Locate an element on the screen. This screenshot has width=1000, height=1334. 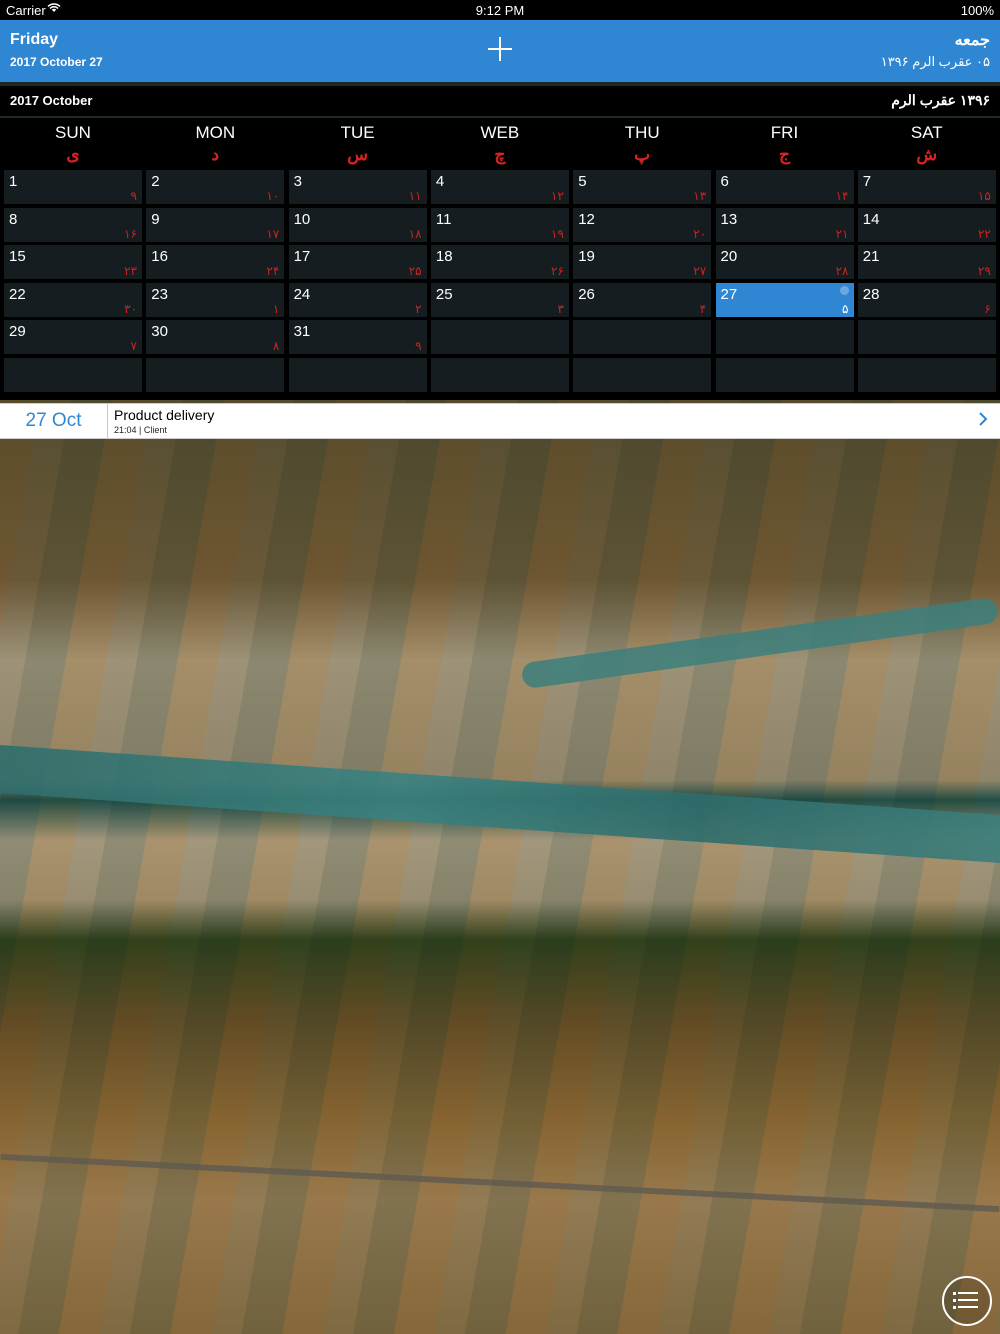
persian-day-number: ۱۵ is located at coordinates (984, 196).